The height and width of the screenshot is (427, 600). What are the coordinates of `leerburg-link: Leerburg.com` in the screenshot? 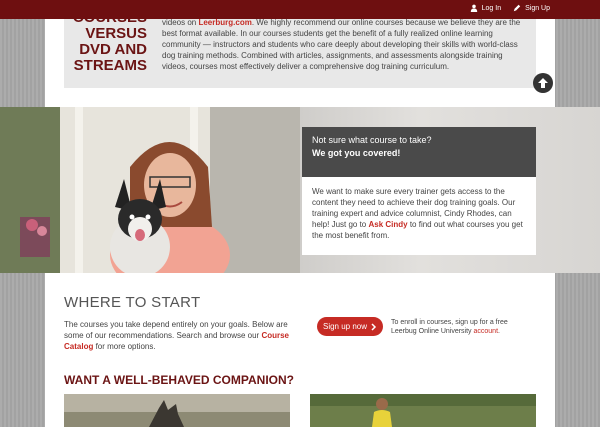 It's located at (224, 22).